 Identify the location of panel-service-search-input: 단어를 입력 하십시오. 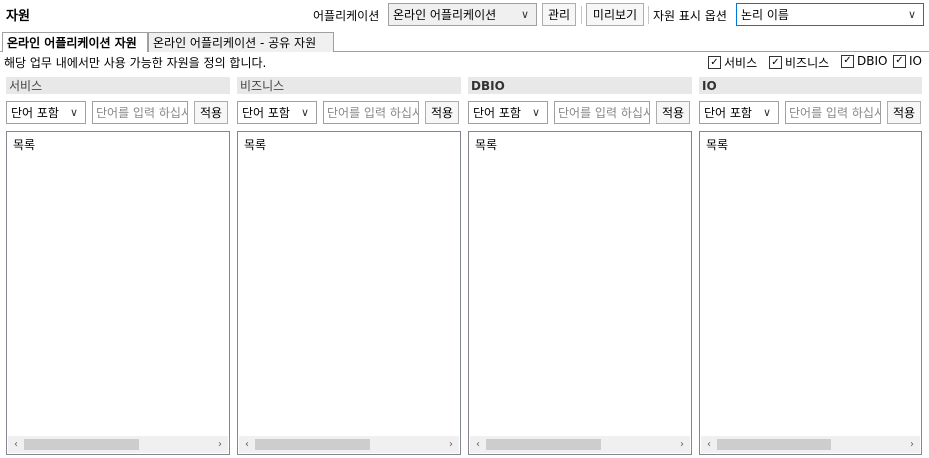
(140, 112).